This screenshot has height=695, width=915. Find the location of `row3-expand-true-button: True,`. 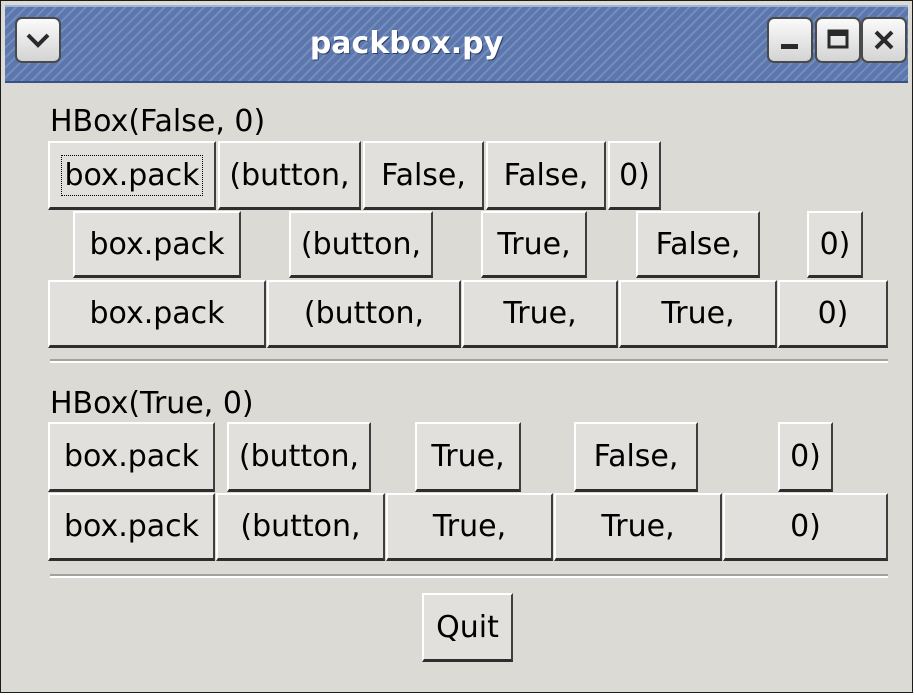

row3-expand-true-button: True, is located at coordinates (540, 314).